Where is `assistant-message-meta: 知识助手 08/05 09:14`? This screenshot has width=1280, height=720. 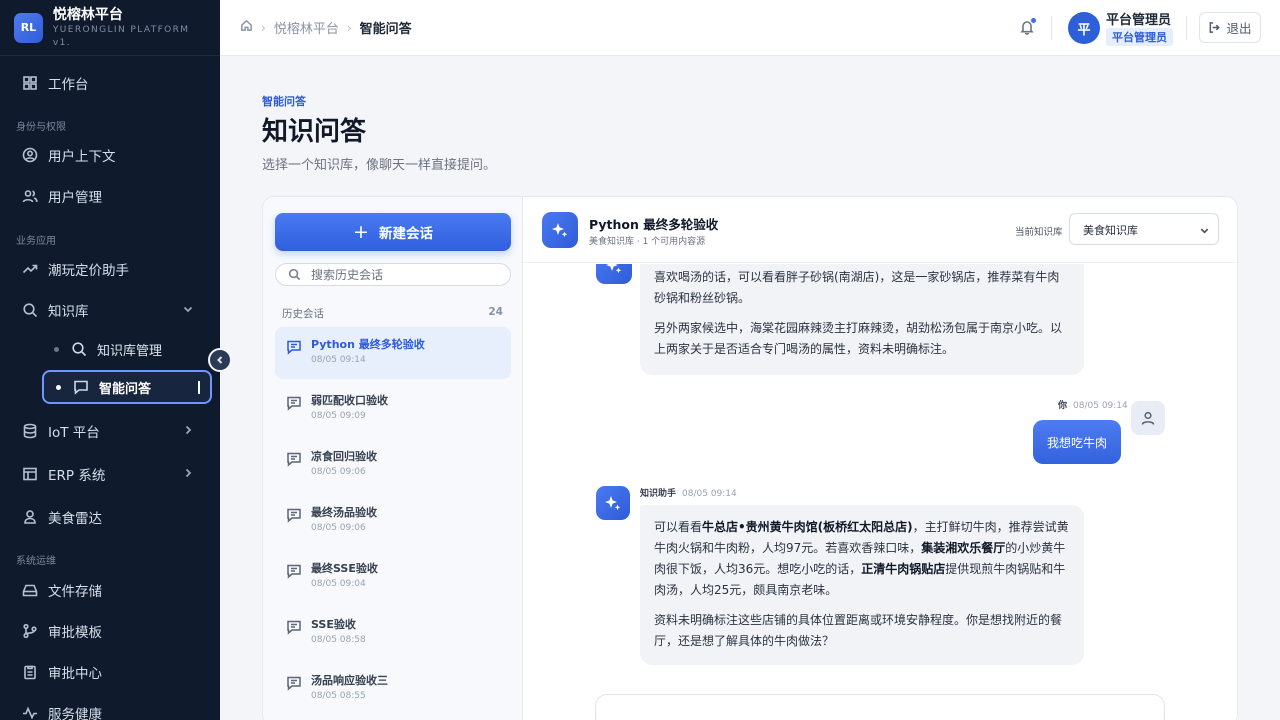
assistant-message-meta: 知识助手 08/05 09:14 is located at coordinates (688, 492).